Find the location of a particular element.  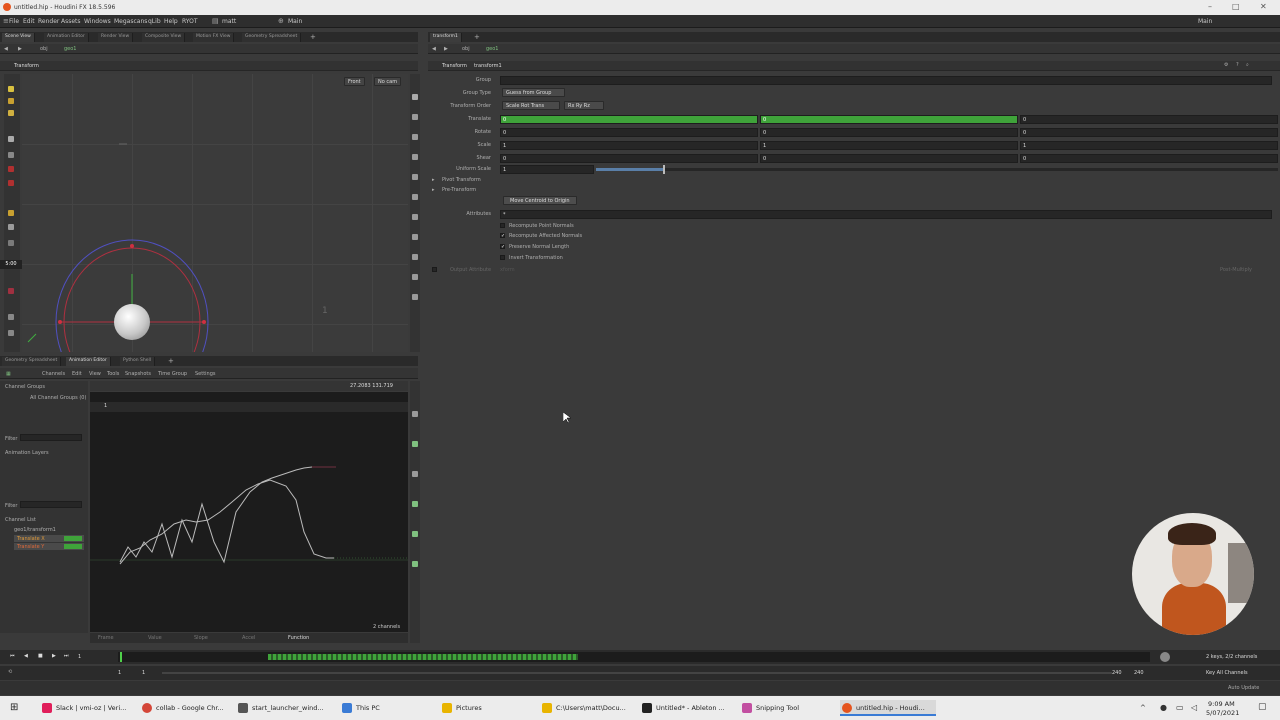

display-options-icon is located at coordinates (415, 97).